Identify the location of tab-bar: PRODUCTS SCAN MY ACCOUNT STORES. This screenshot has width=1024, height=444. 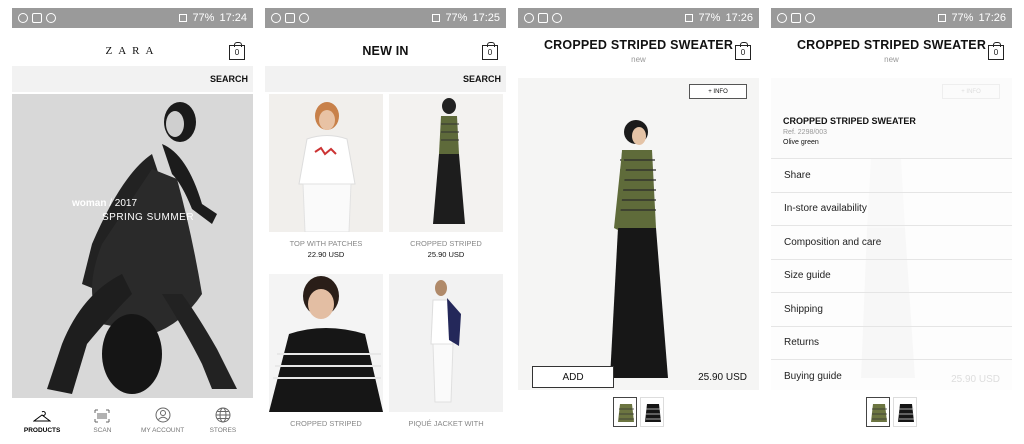
(132, 417).